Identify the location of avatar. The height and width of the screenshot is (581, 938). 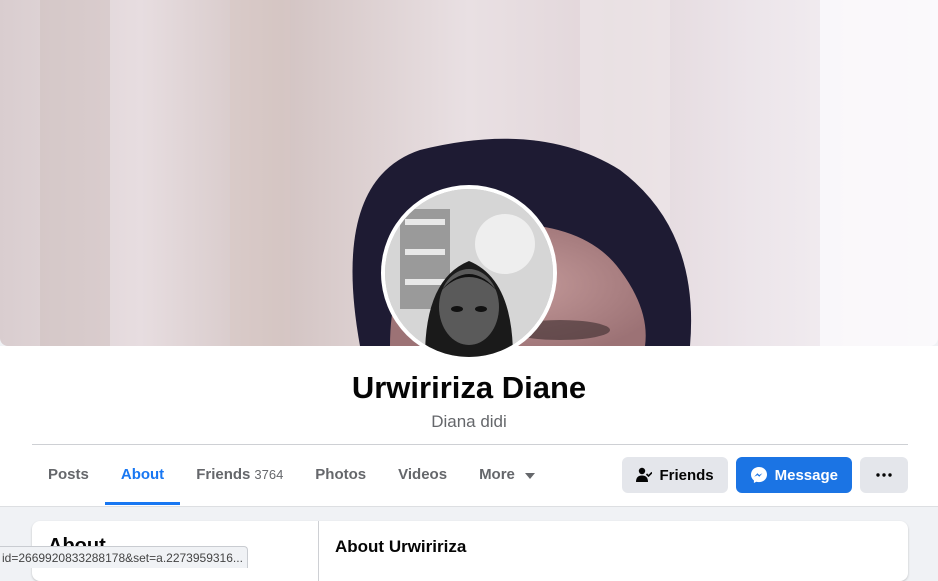
(469, 273).